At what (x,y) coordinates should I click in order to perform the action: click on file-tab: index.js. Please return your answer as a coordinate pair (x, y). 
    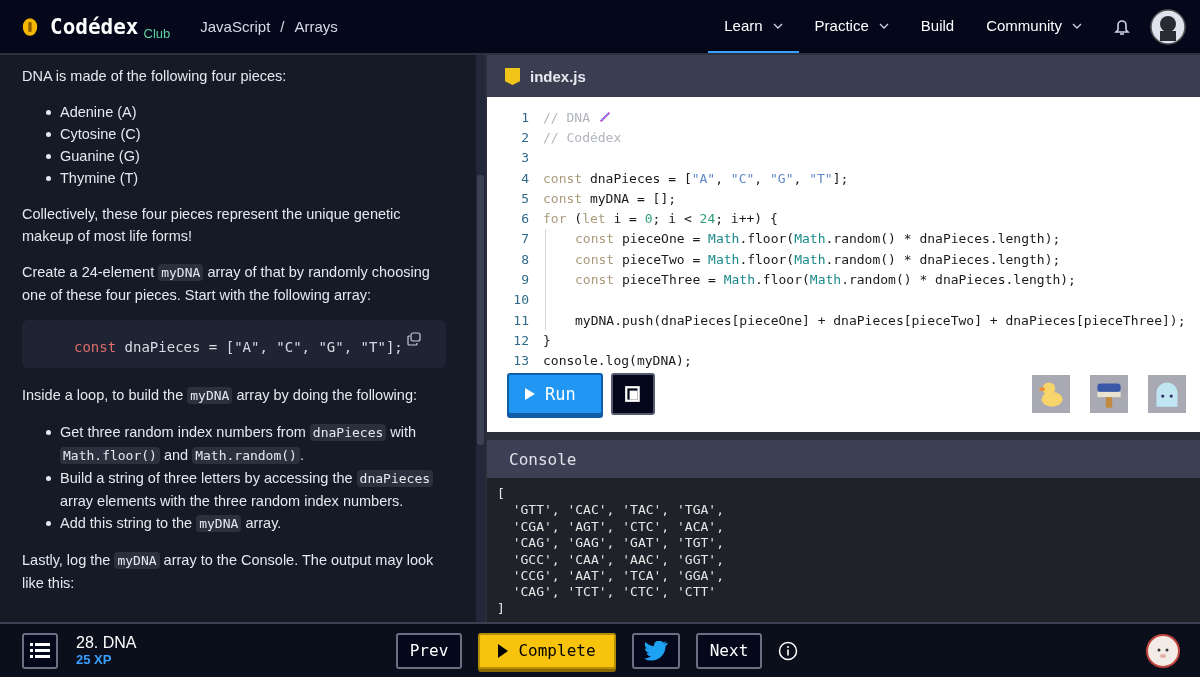
    Looking at the image, I should click on (558, 76).